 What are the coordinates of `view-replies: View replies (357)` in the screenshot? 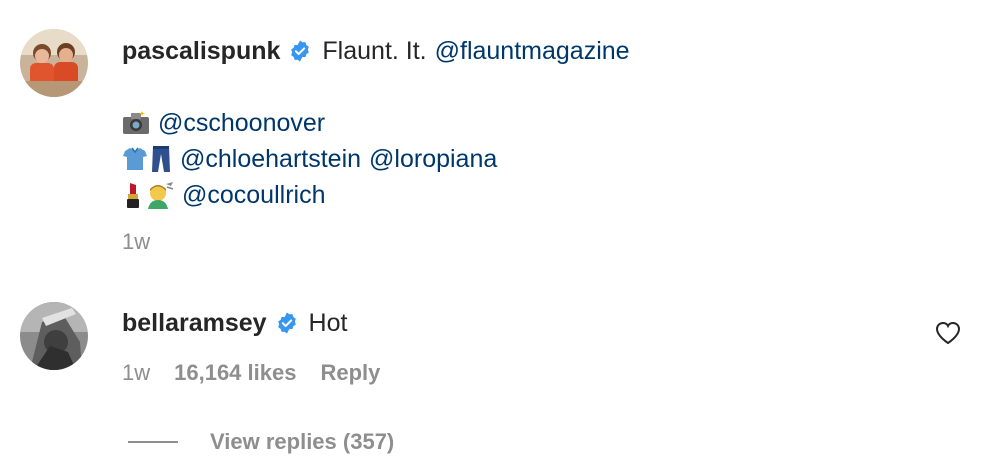 It's located at (261, 442).